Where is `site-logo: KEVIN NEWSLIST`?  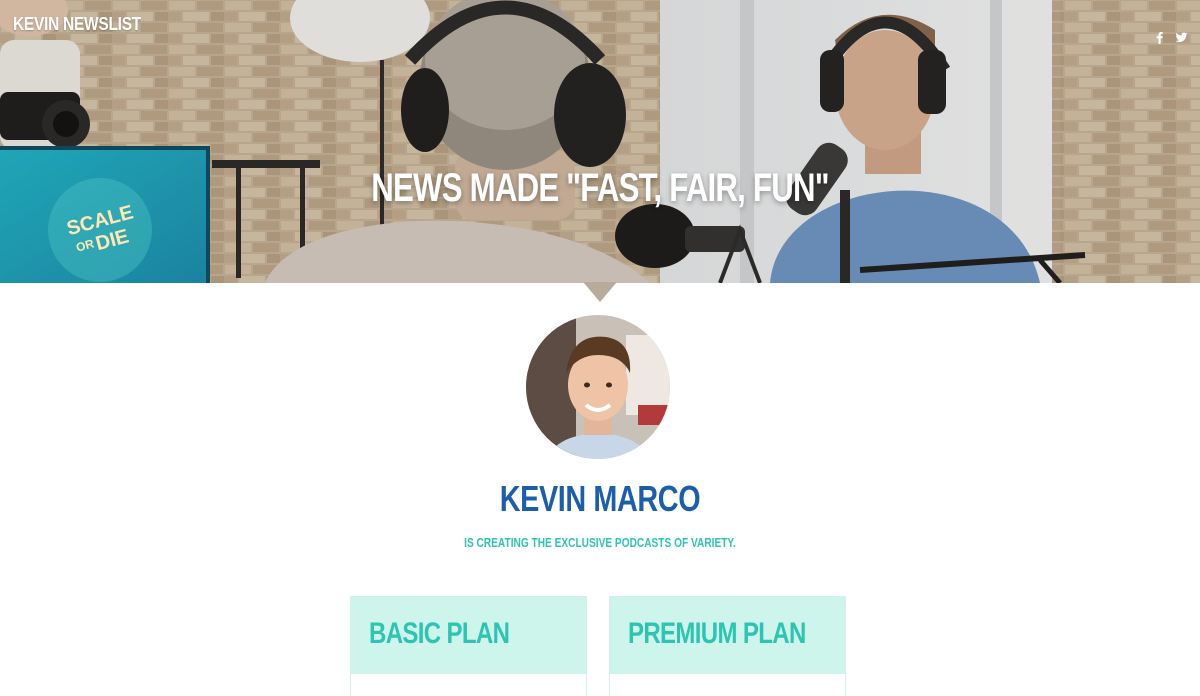
site-logo: KEVIN NEWSLIST is located at coordinates (77, 24).